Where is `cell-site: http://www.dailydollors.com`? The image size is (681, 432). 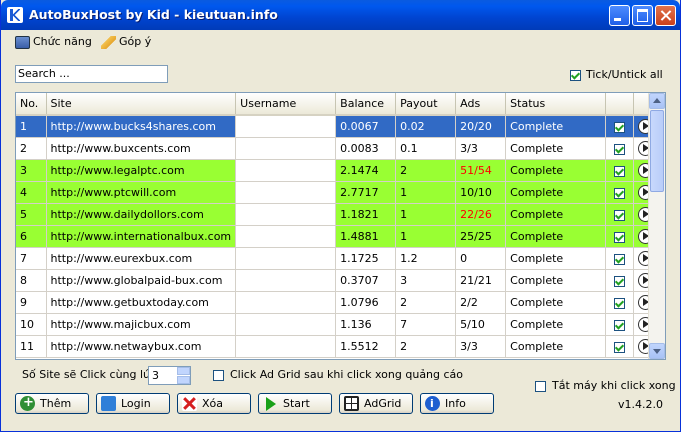
cell-site: http://www.dailydollors.com is located at coordinates (141, 214).